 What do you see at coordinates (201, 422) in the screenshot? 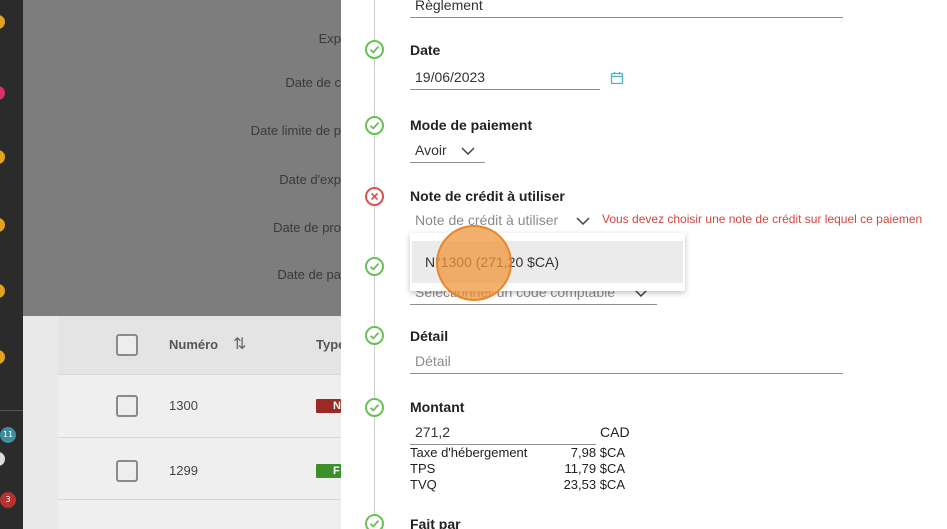
I see `background-table: Numéro ⇅ Type 1300 Note 1299 F` at bounding box center [201, 422].